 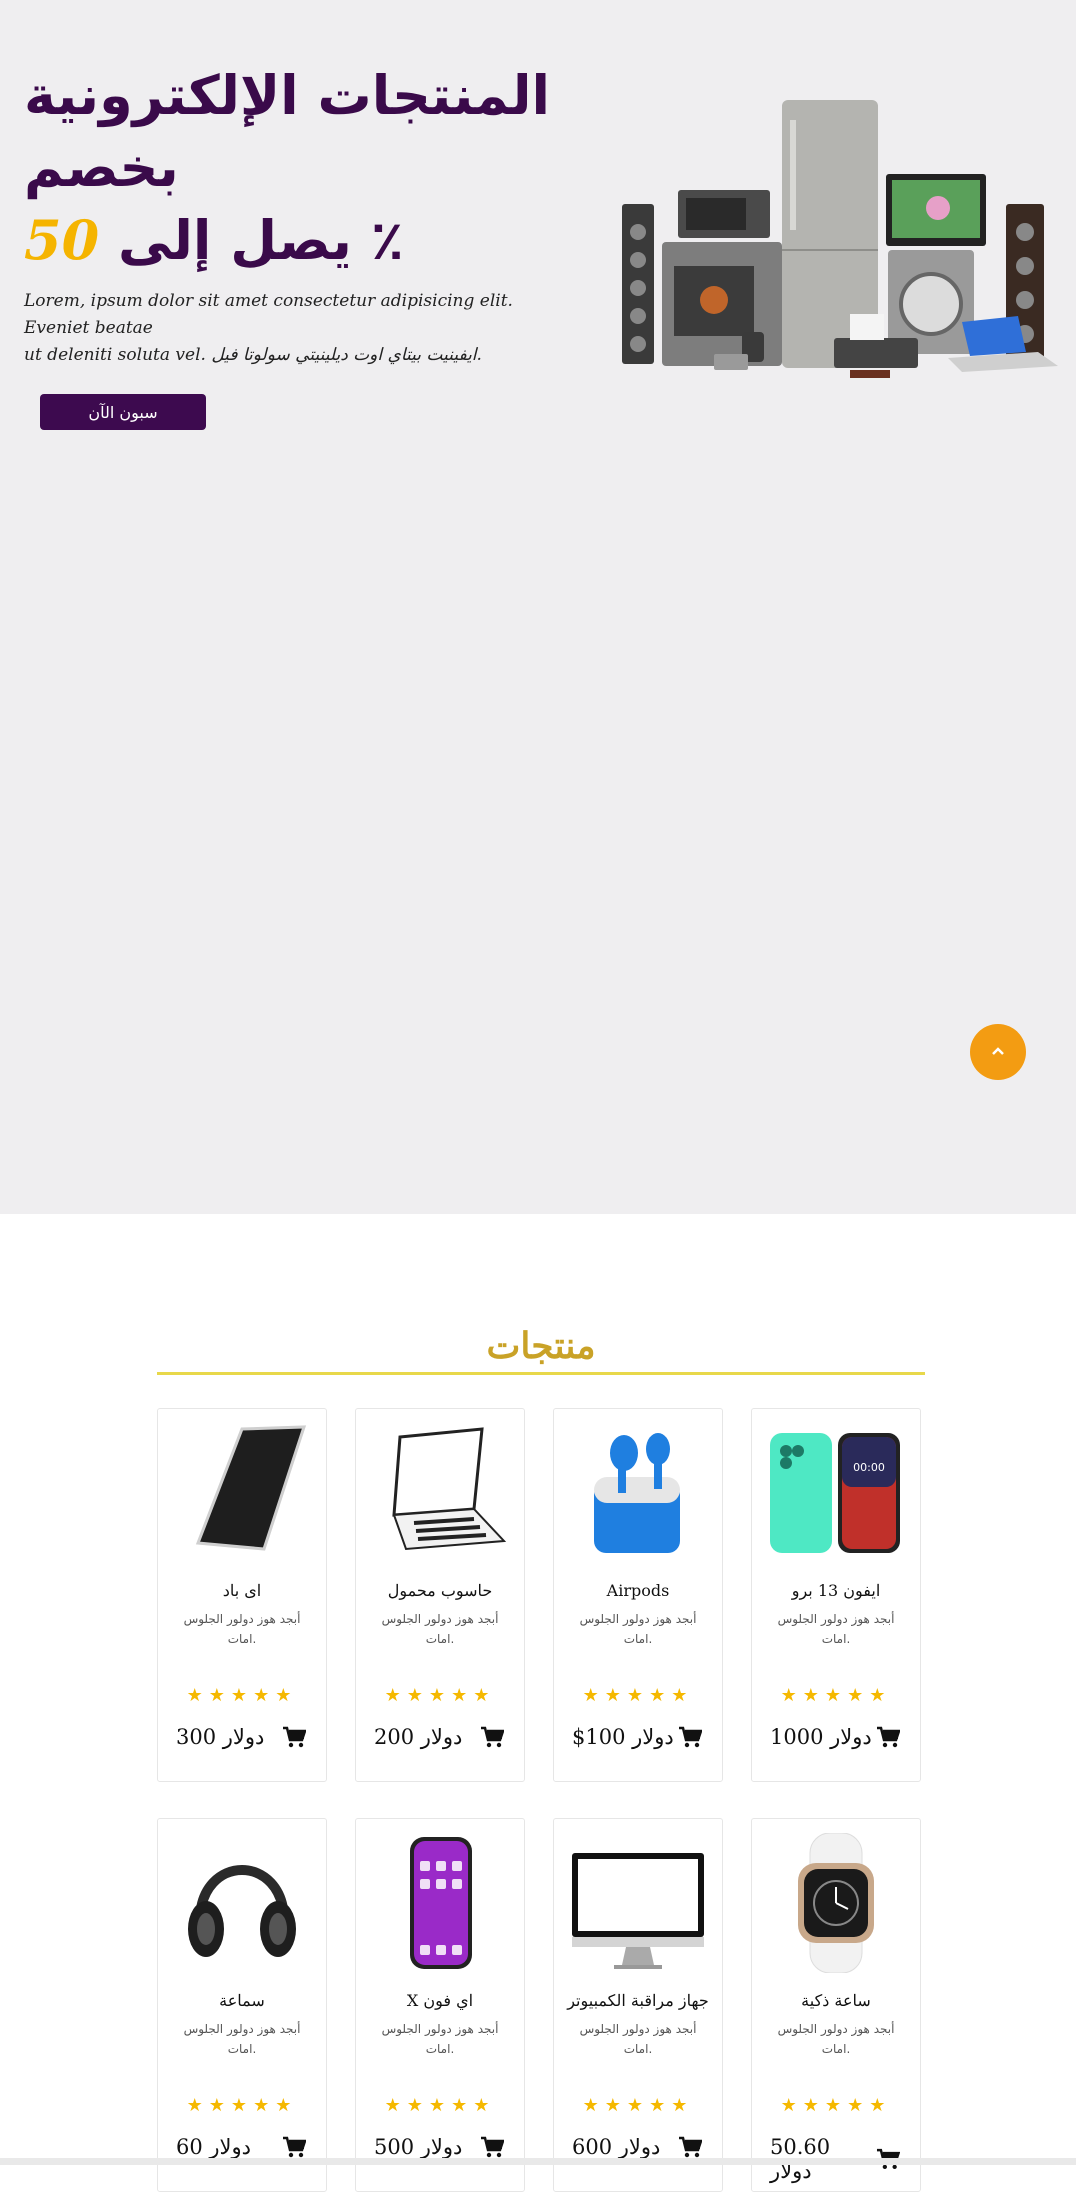 What do you see at coordinates (638, 2000) in the screenshot?
I see `product-name: جهاز مراقبة الكمبيوتر` at bounding box center [638, 2000].